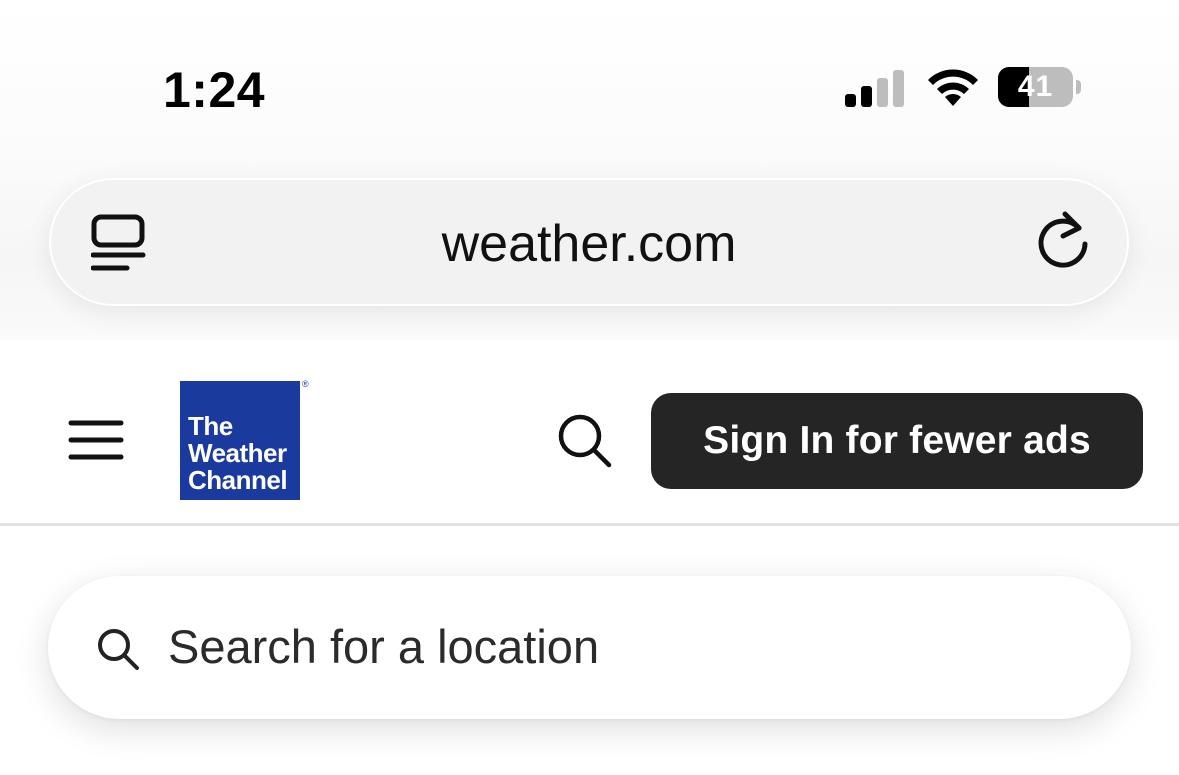 The height and width of the screenshot is (775, 1179). What do you see at coordinates (874, 88) in the screenshot?
I see `signal-icon` at bounding box center [874, 88].